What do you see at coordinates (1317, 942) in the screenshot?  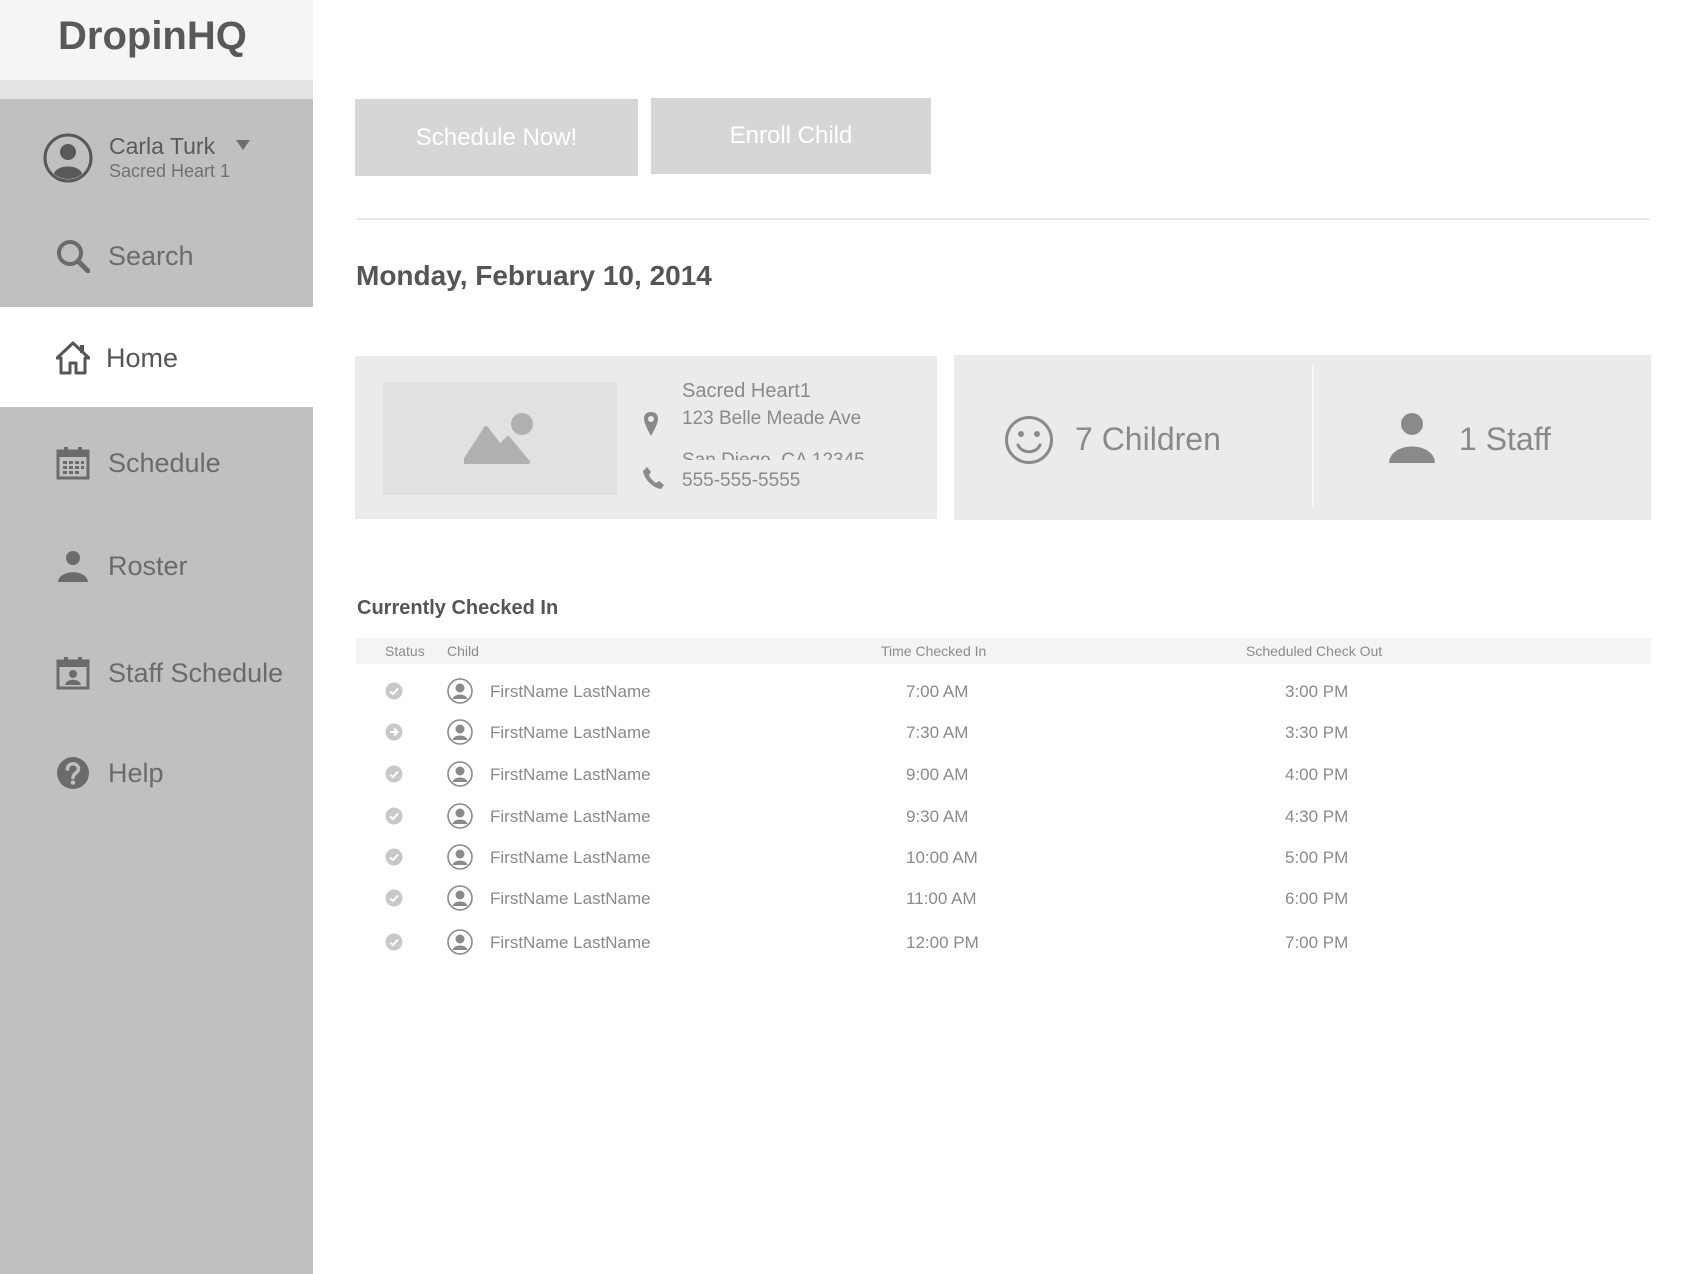 I see `scheduled-check-out: 7:00 PM` at bounding box center [1317, 942].